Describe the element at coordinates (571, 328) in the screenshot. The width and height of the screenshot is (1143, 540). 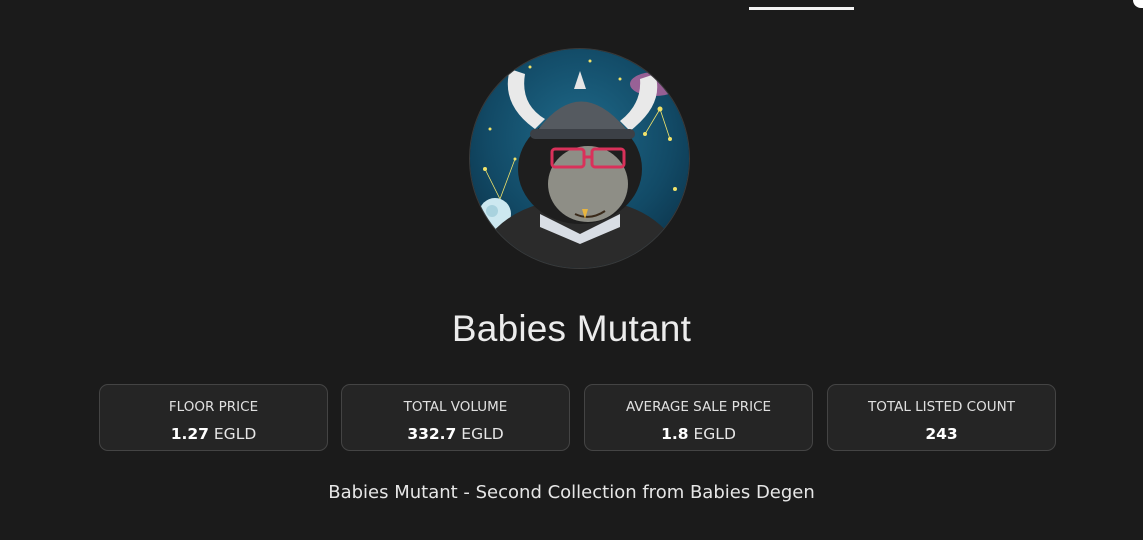
I see `collection-title: Babies Mutant` at that location.